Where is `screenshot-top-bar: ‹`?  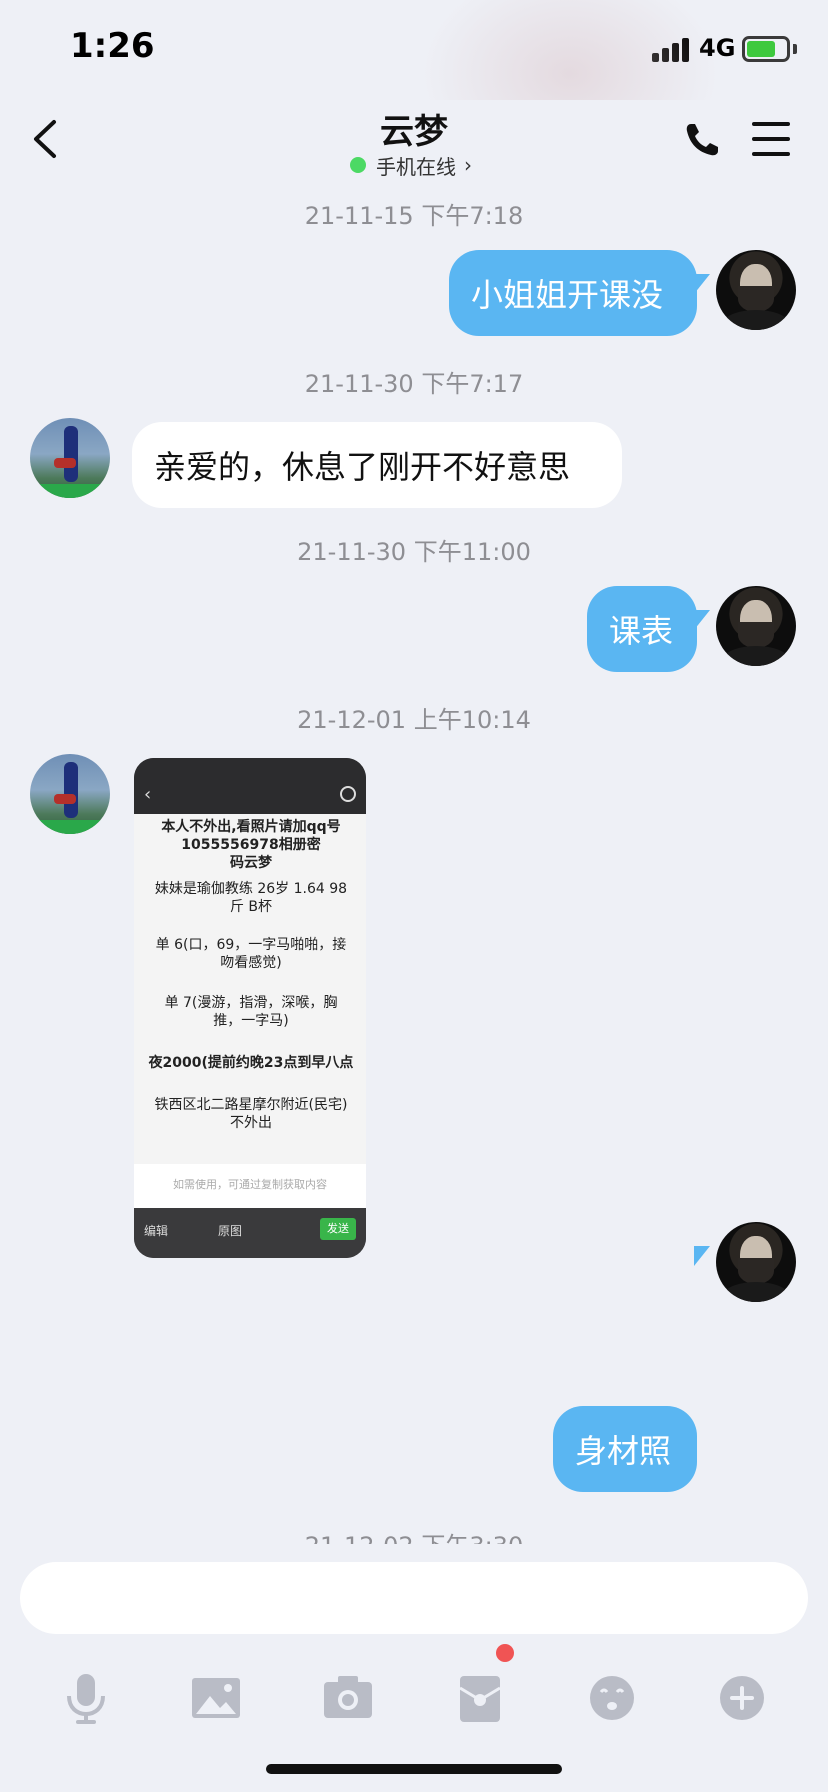
screenshot-top-bar: ‹ is located at coordinates (250, 786).